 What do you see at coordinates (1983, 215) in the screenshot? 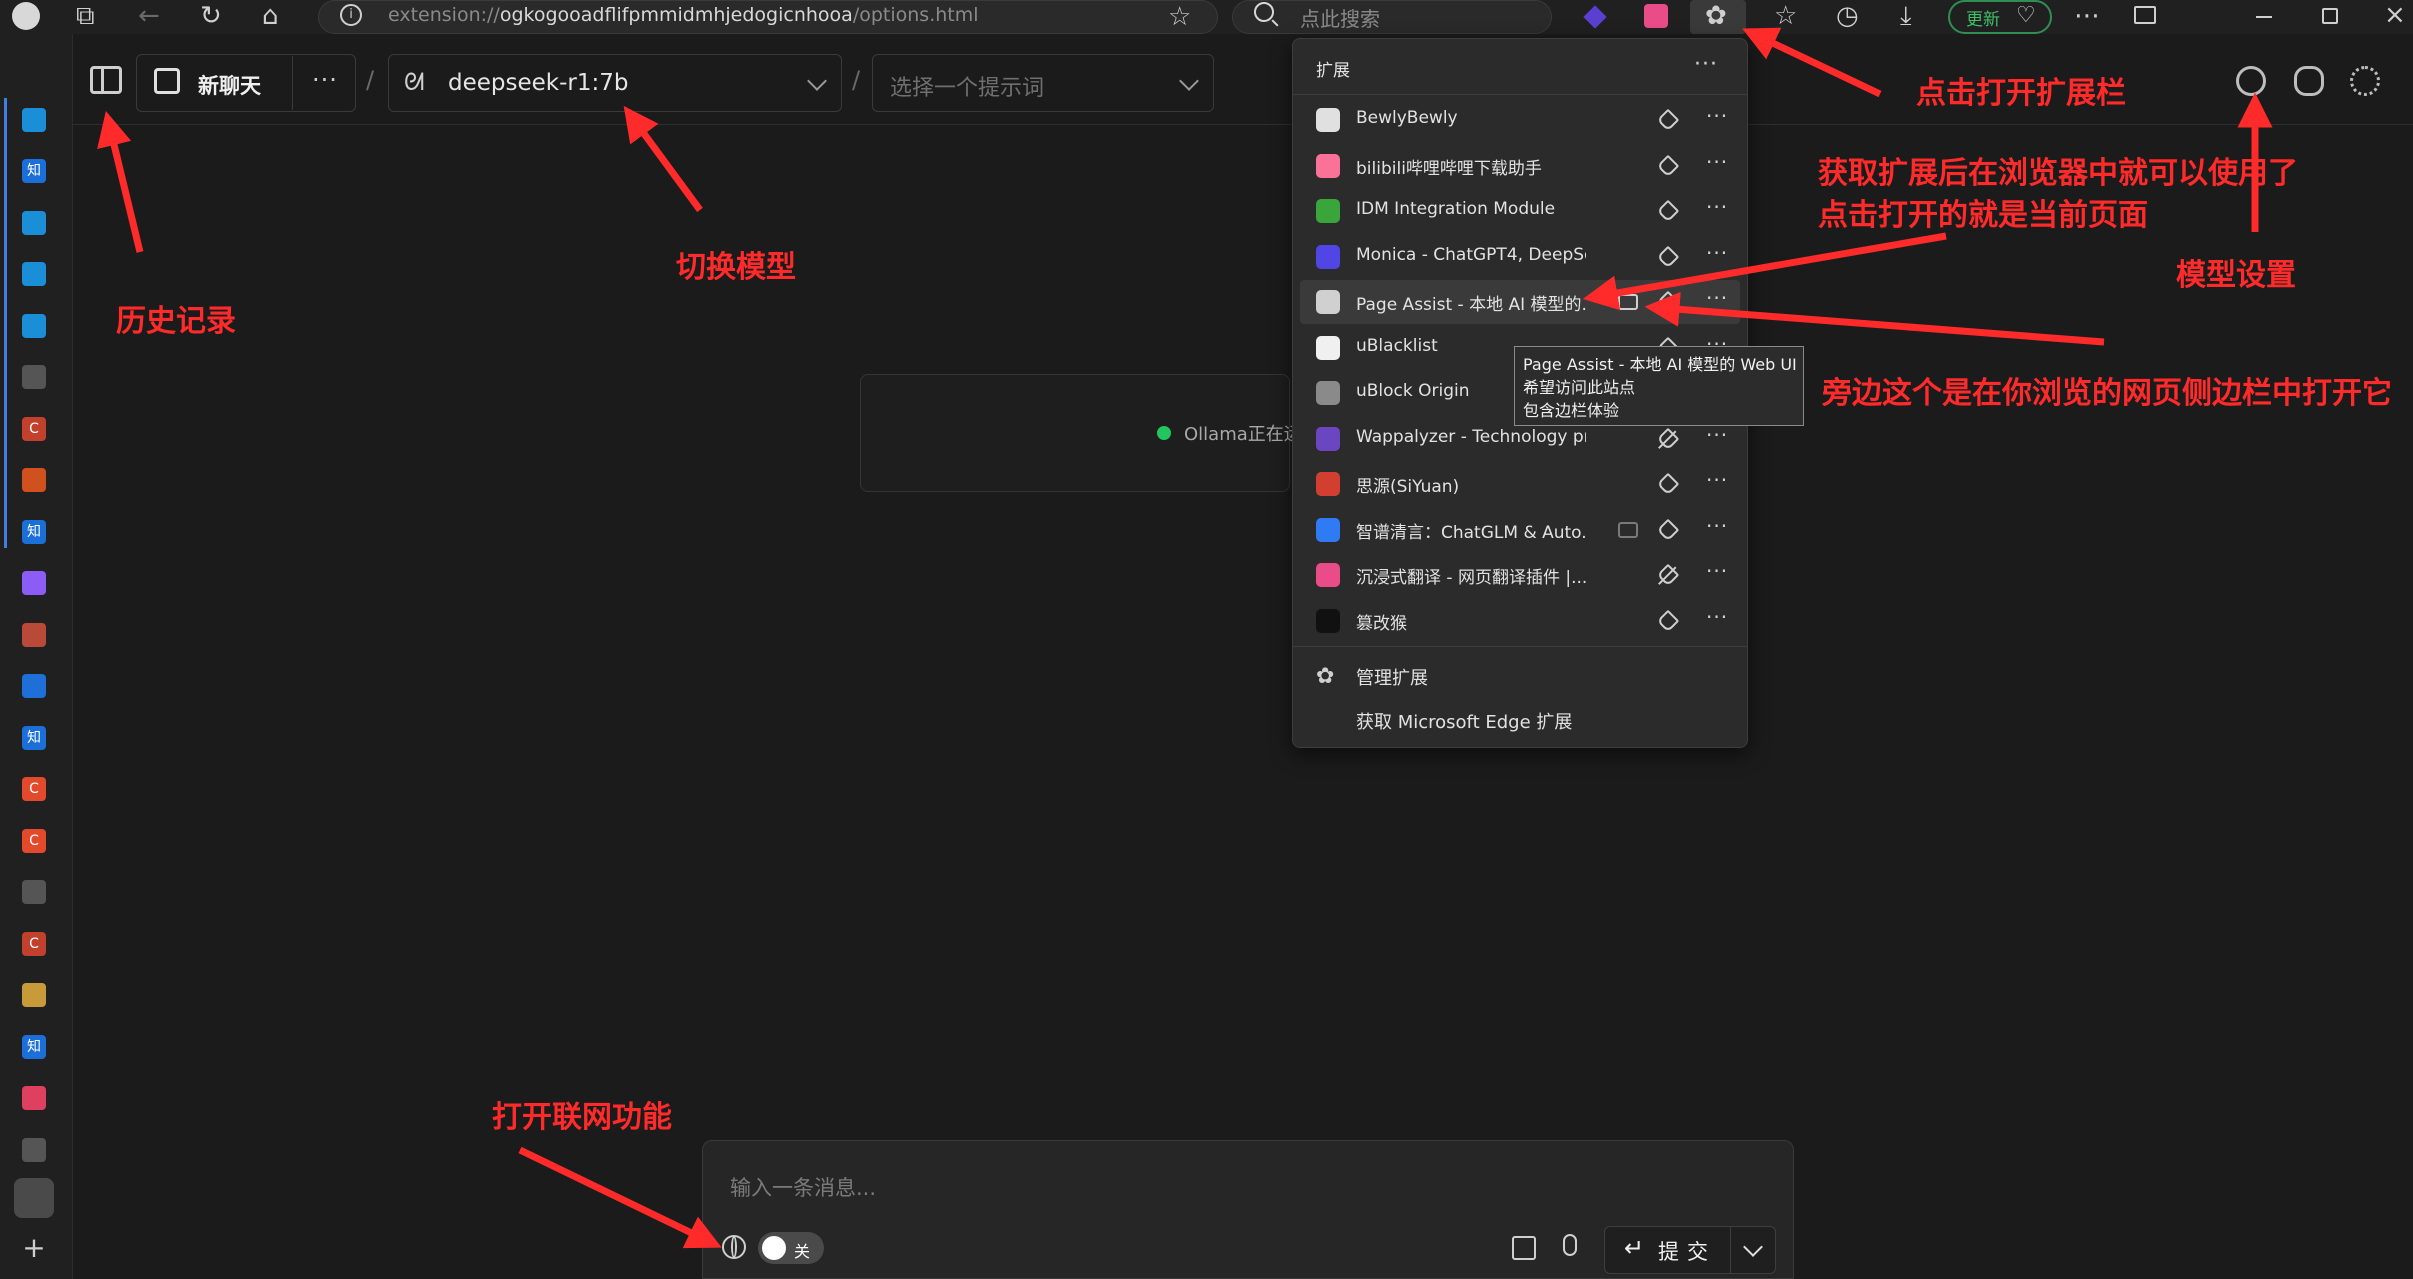
I see `annotation-get-extension-2: 点击打开的就是当前页面` at bounding box center [1983, 215].